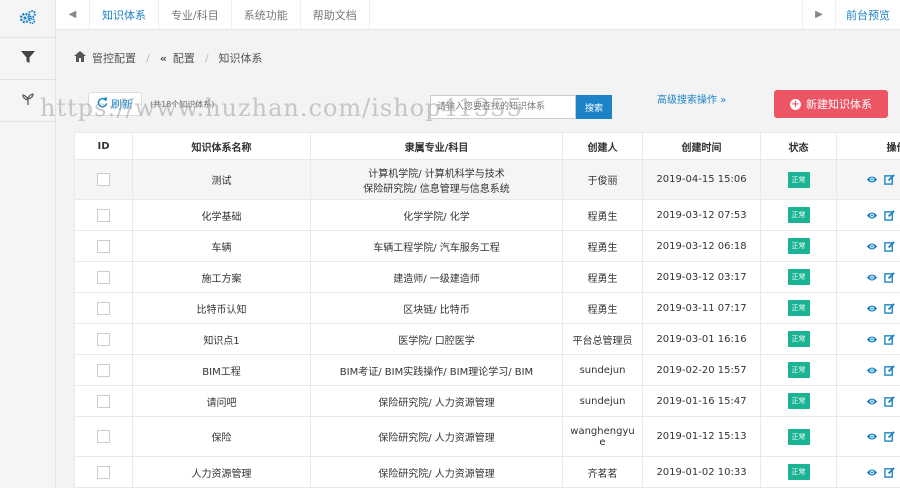 This screenshot has width=900, height=488. Describe the element at coordinates (436, 189) in the screenshot. I see `major-text-2: 保险研究院/ 信息管理与信息系统` at that location.